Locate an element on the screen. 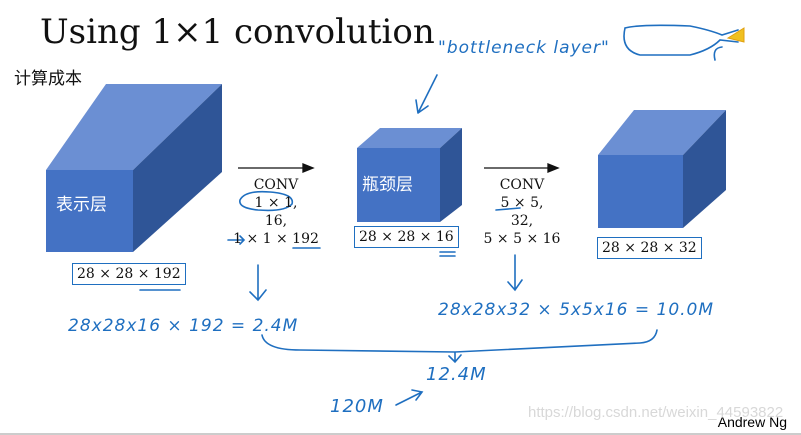 This screenshot has width=801, height=435. conv2-kernel: 5 × 5, is located at coordinates (522, 203).